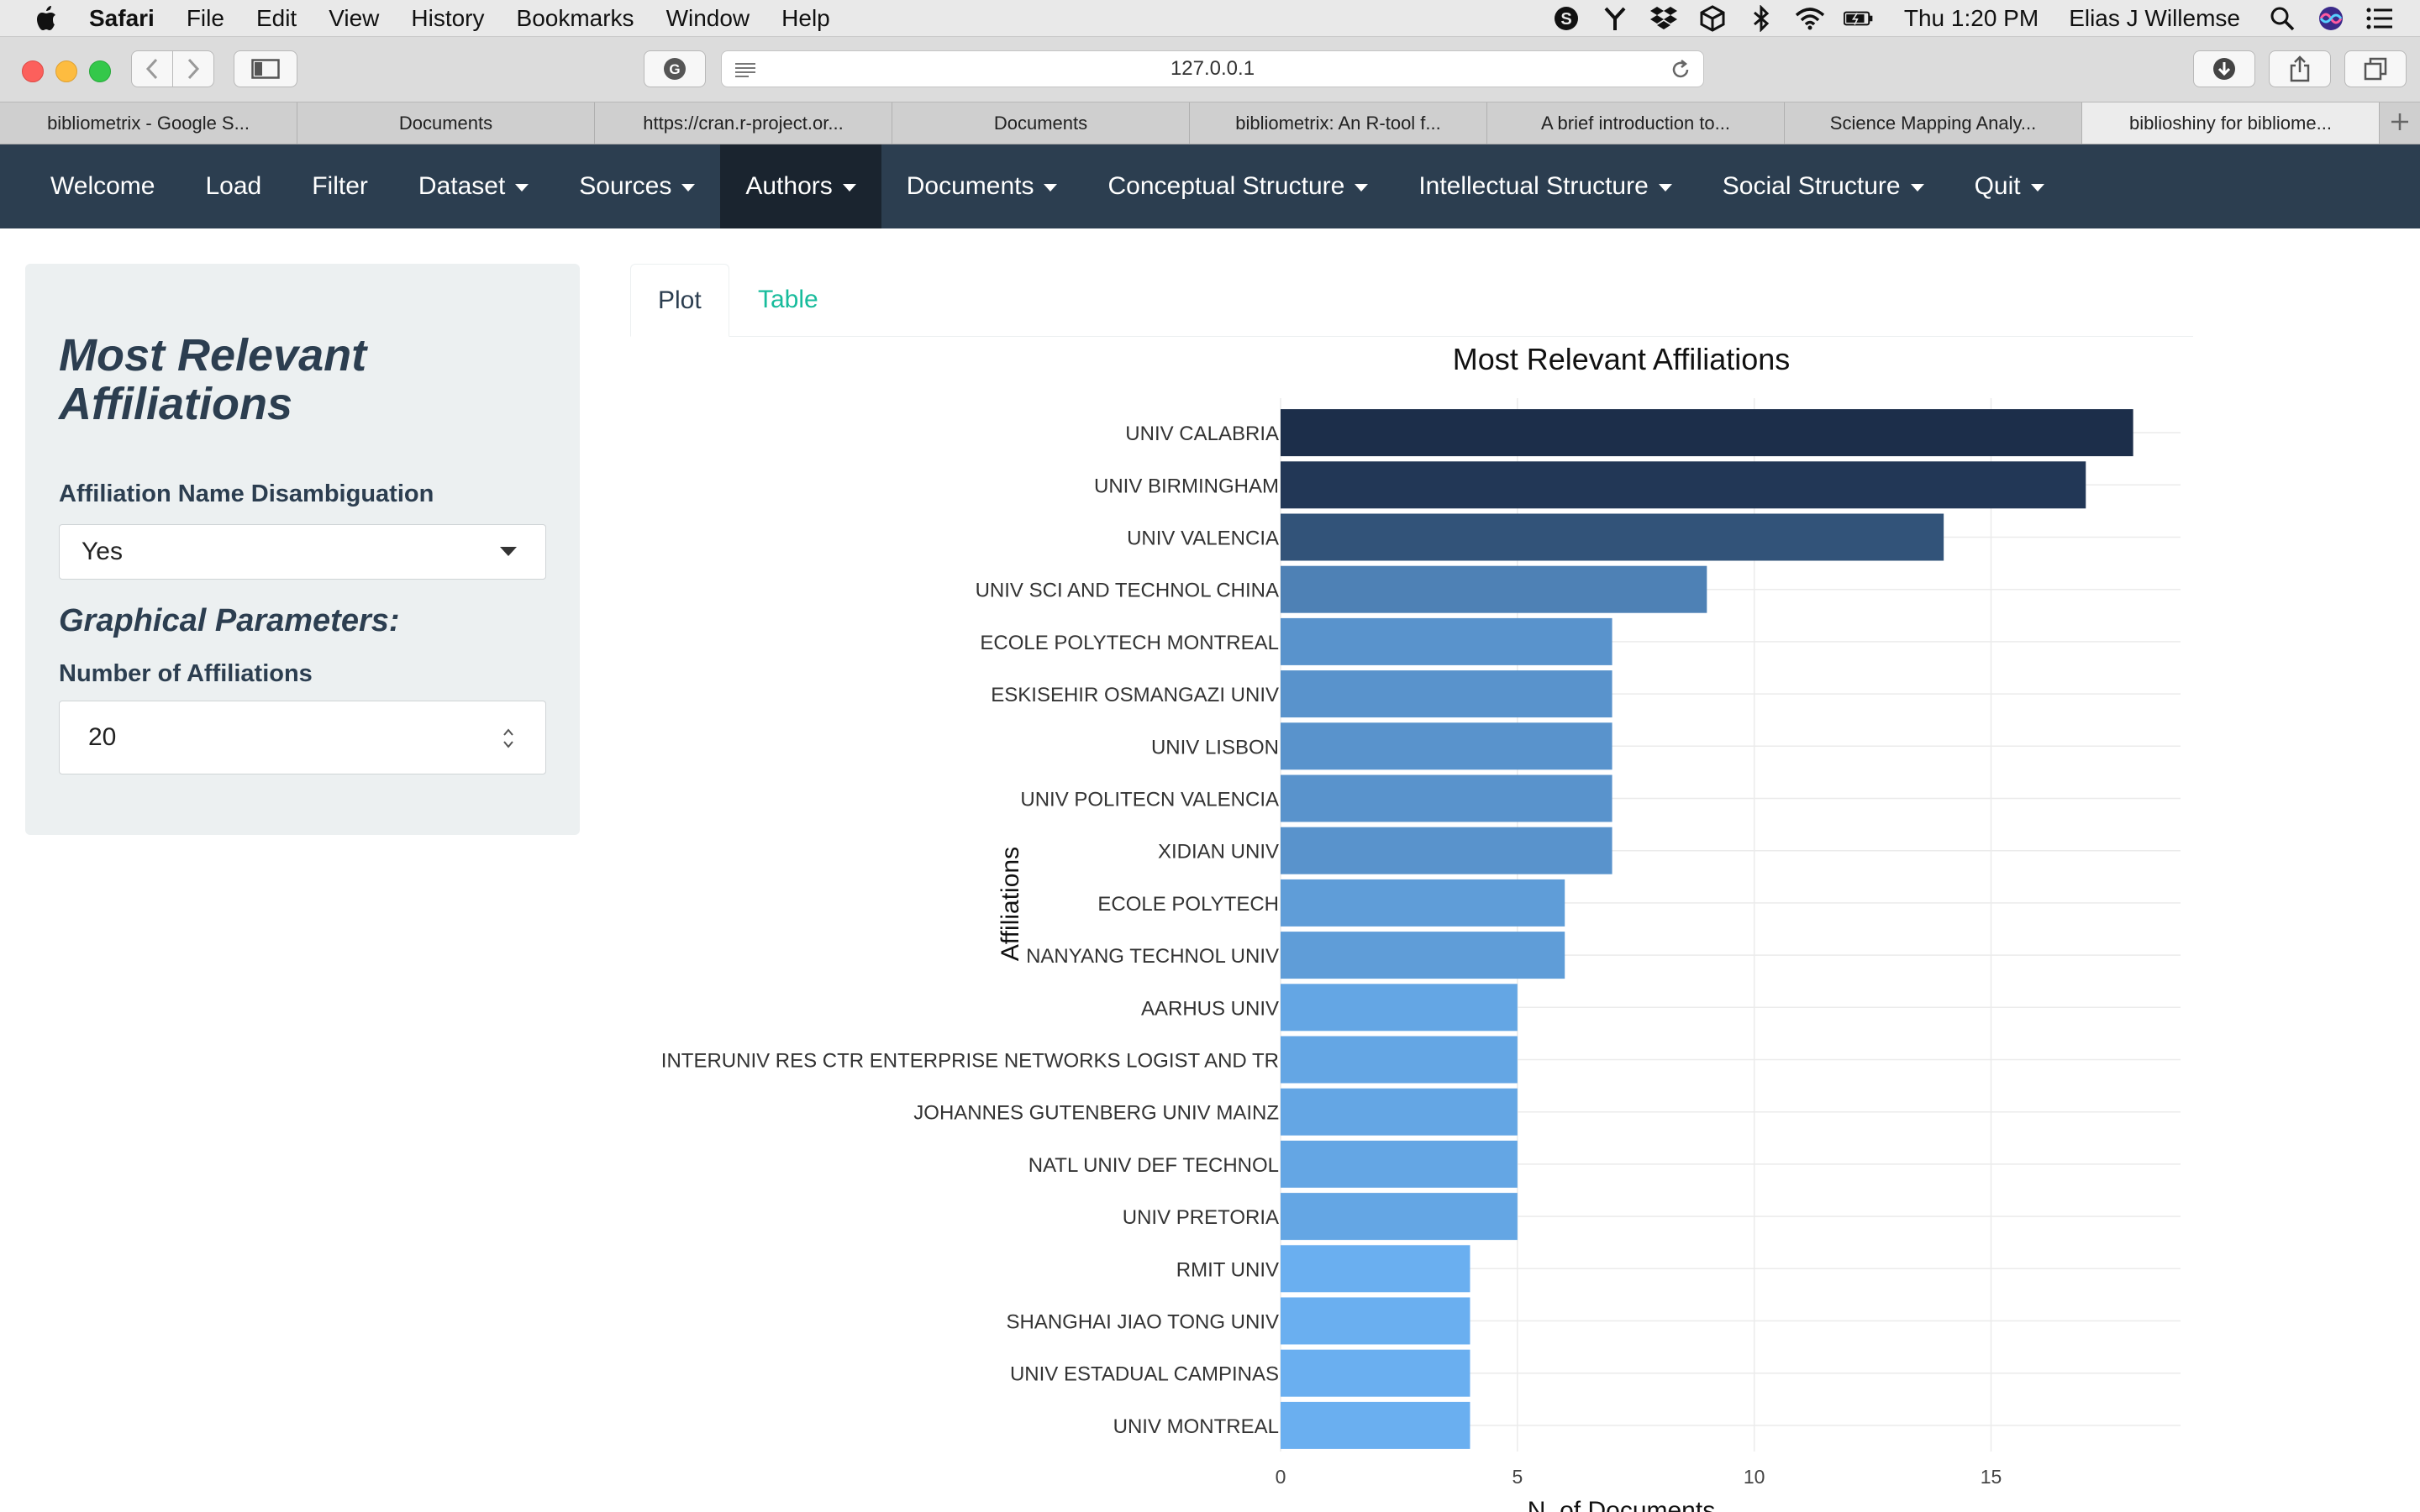 Image resolution: width=2420 pixels, height=1512 pixels. I want to click on share-icon, so click(2300, 68).